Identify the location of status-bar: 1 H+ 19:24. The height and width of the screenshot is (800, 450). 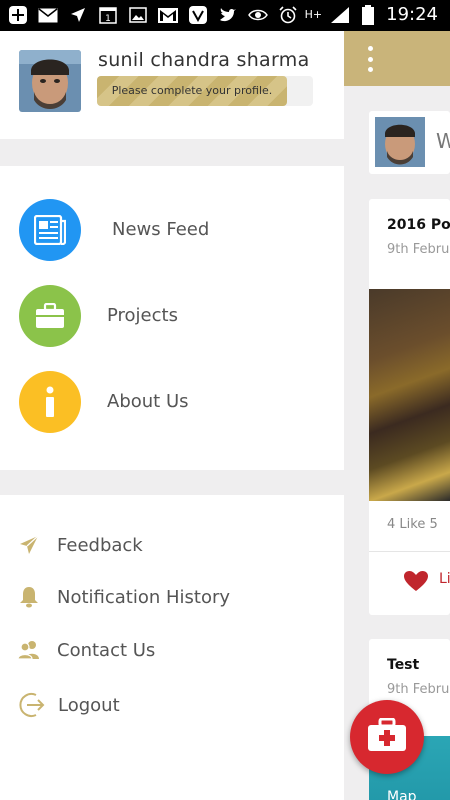
(225, 15).